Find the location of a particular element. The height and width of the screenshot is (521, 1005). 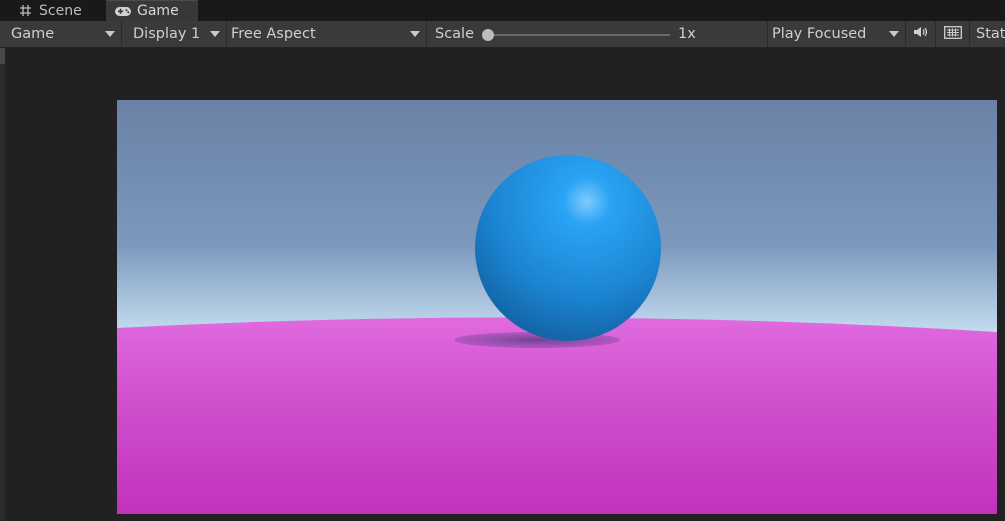

scale-slider-track is located at coordinates (579, 35).